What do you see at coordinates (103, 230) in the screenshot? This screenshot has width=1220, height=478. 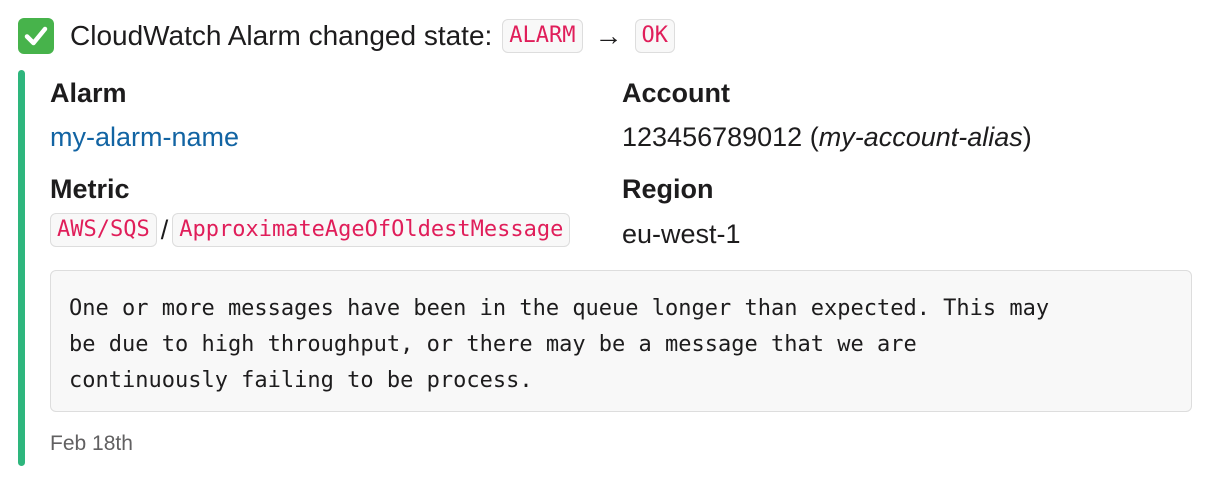 I see `metric-namespace-code: AWS/SQS` at bounding box center [103, 230].